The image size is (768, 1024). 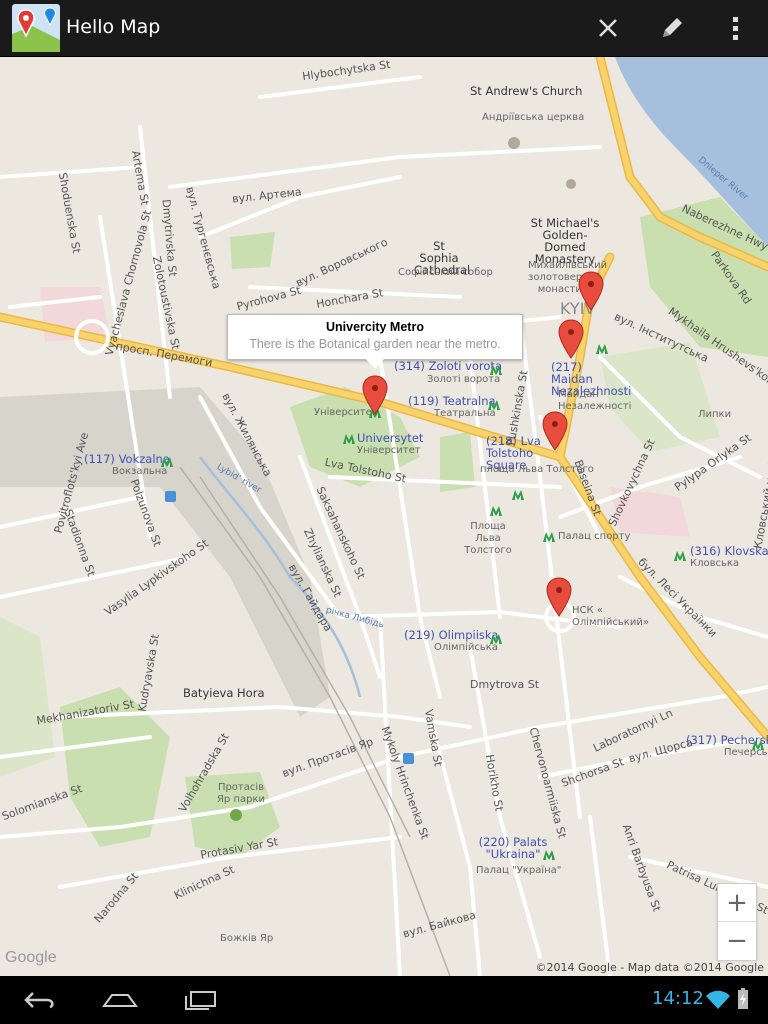 I want to click on edit-button, so click(x=672, y=28).